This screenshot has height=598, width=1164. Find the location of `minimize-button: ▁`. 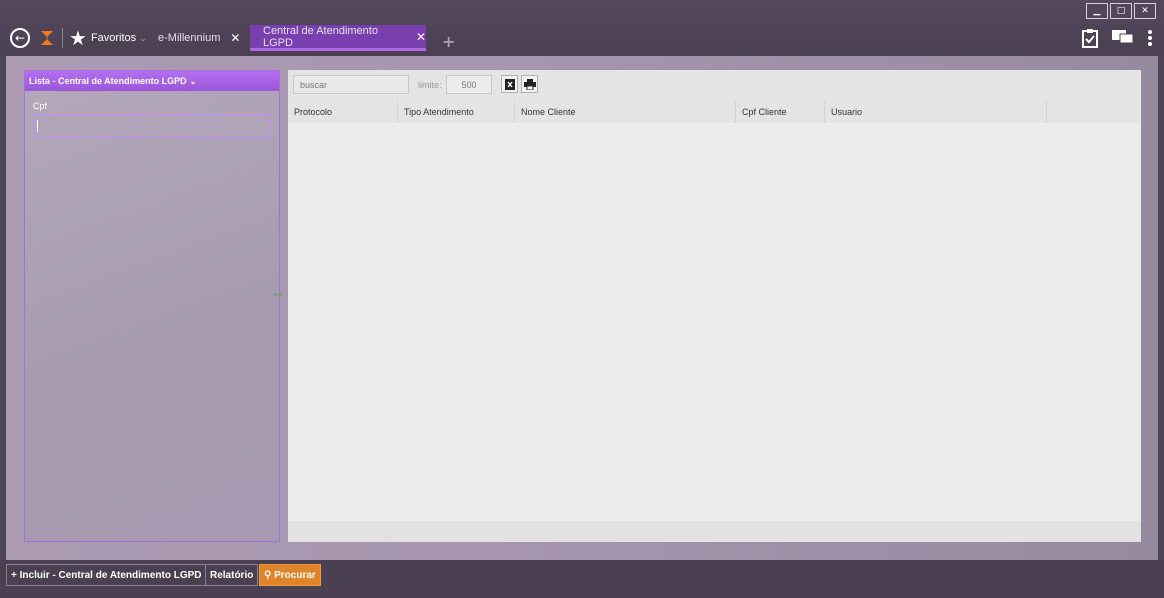

minimize-button: ▁ is located at coordinates (1097, 11).